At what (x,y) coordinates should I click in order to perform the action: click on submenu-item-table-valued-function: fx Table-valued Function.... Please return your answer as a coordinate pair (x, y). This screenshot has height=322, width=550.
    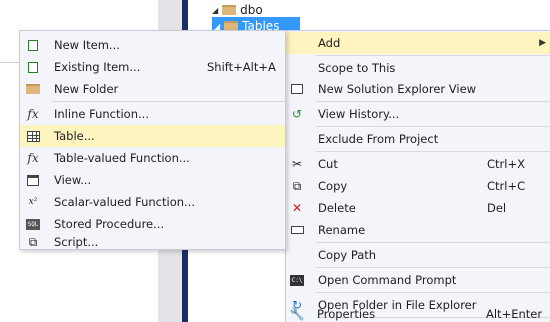
    Looking at the image, I should click on (152, 158).